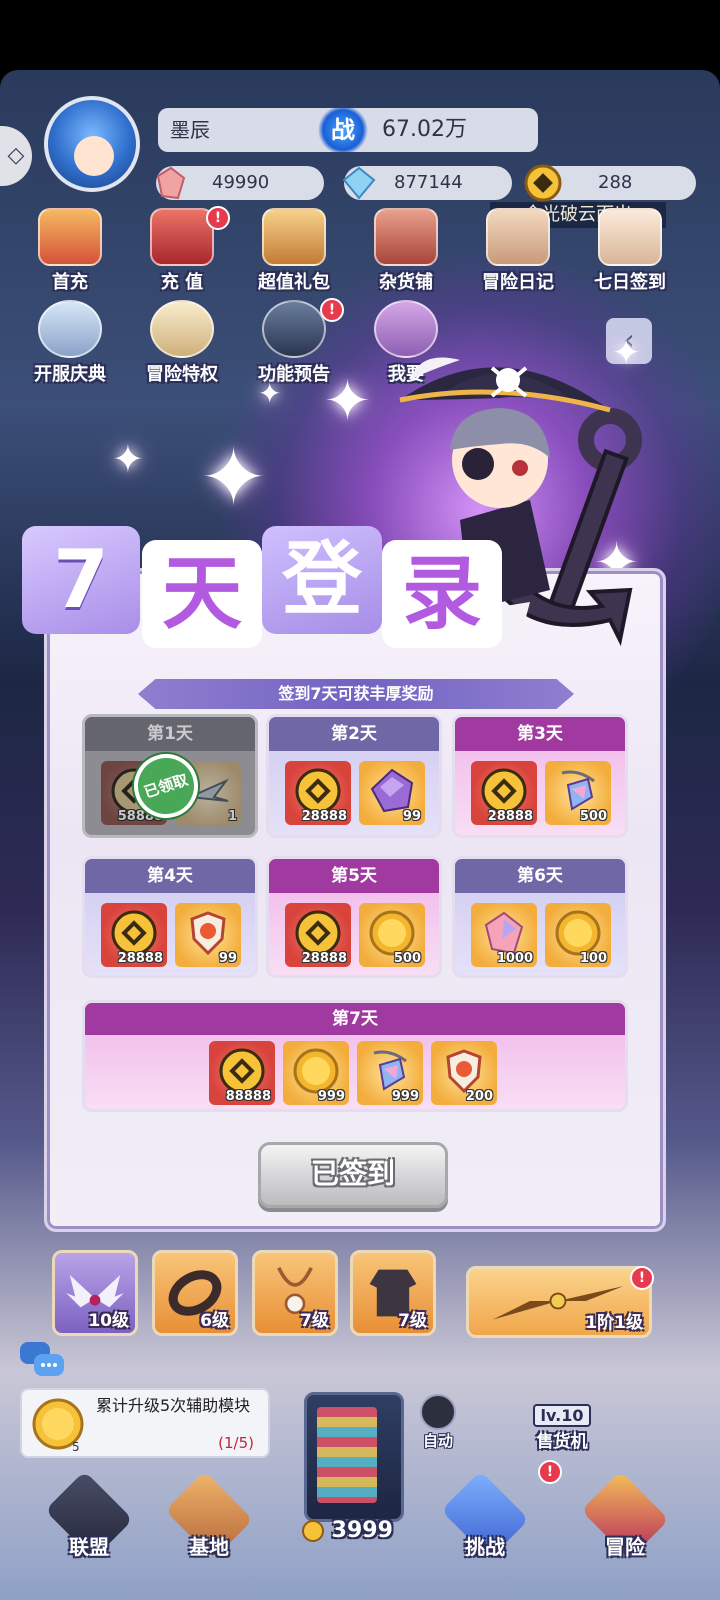 The image size is (720, 1600). I want to click on feature-adventure-diary: 冒险日记, so click(518, 253).